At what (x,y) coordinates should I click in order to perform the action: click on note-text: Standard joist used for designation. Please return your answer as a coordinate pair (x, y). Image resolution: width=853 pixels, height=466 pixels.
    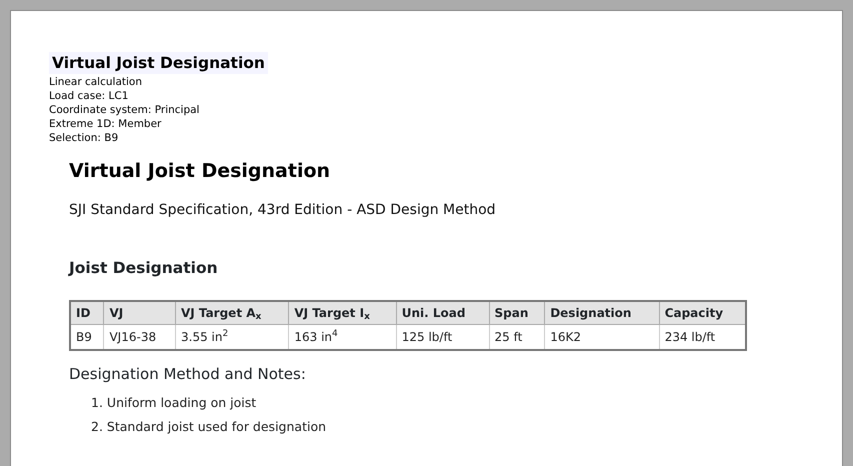
    Looking at the image, I should click on (216, 426).